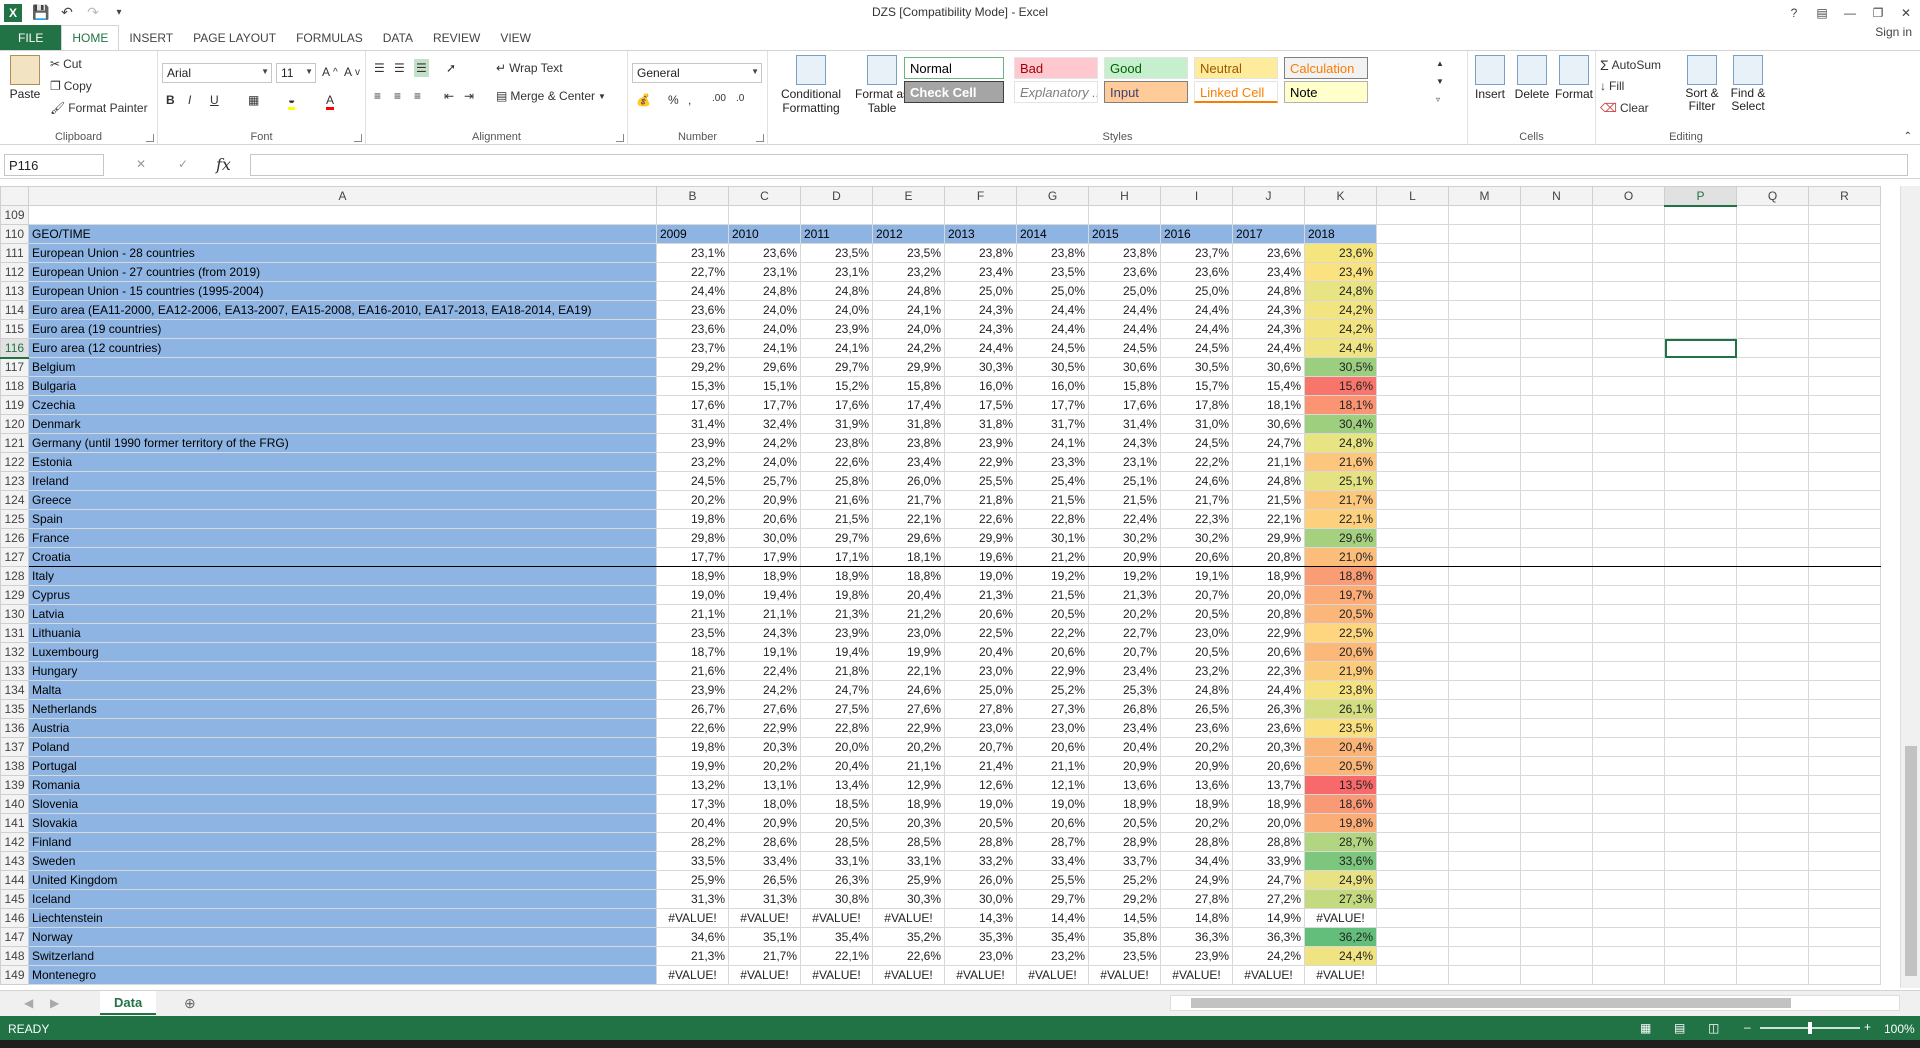 This screenshot has height=1048, width=1920. I want to click on cell-o115, so click(1628, 329).